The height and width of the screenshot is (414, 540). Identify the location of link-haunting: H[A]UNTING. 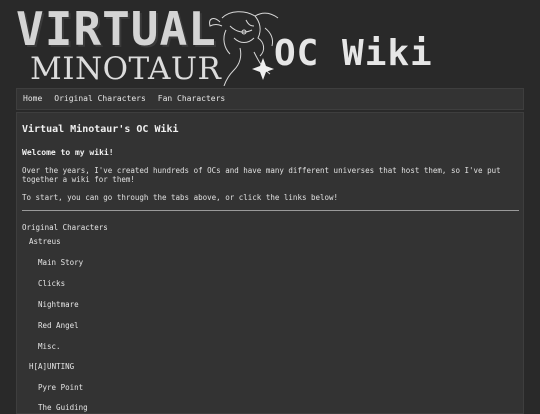
(51, 366).